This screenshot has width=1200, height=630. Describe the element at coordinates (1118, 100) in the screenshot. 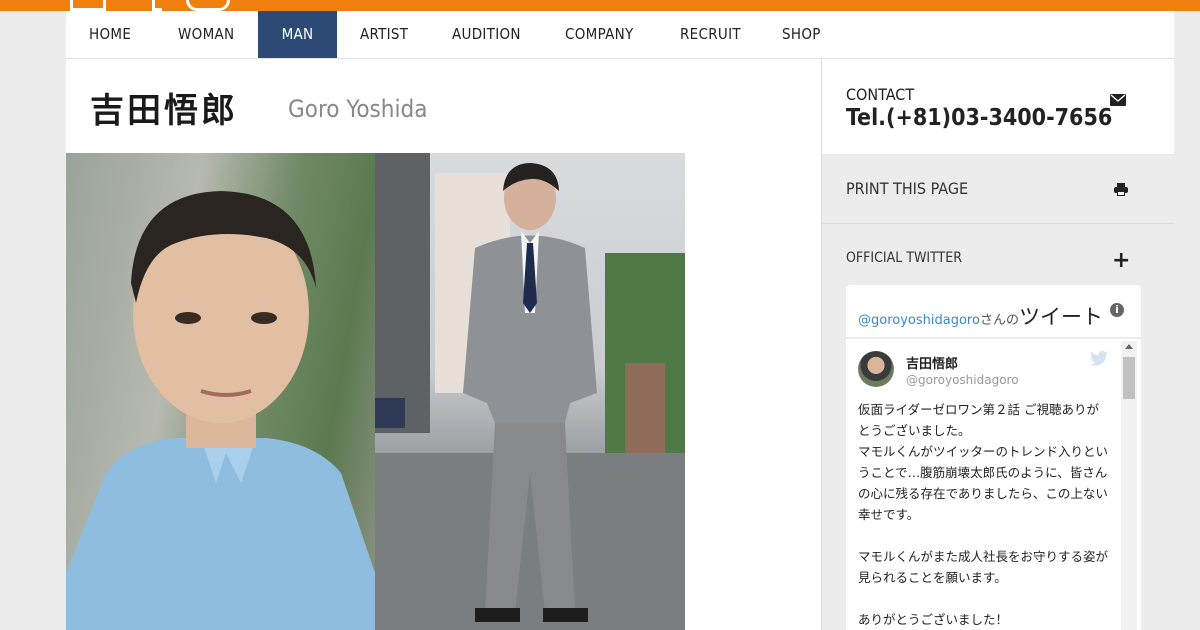

I see `mail-icon` at that location.